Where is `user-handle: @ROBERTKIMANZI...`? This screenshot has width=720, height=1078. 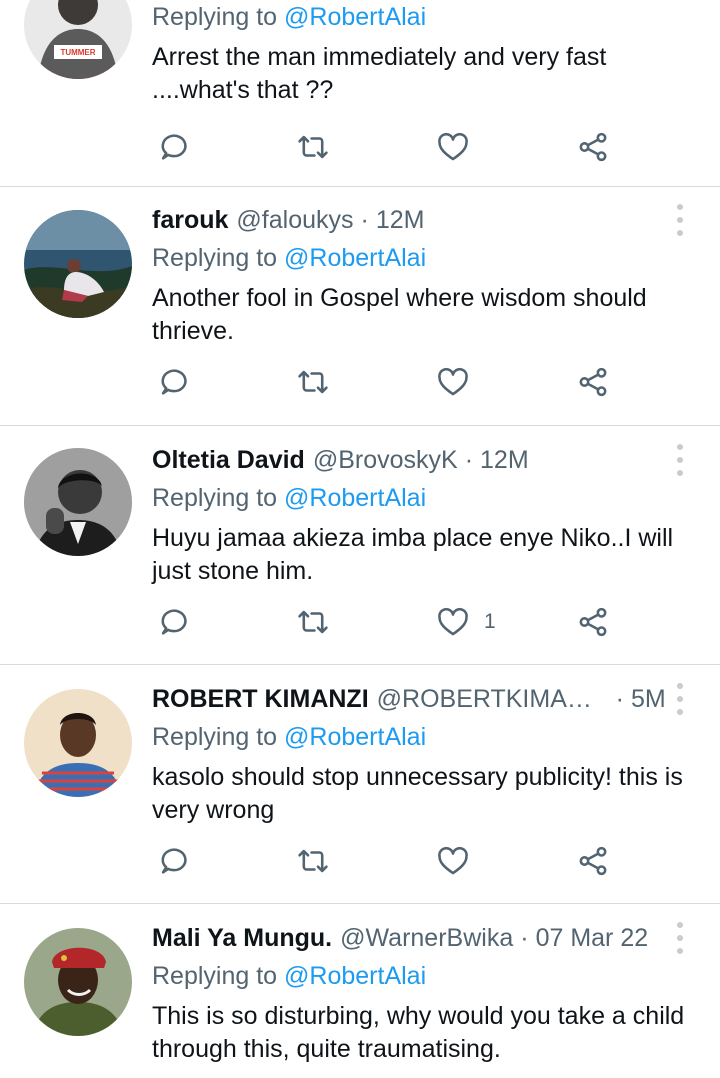
user-handle: @ROBERTKIMANZI... is located at coordinates (493, 699).